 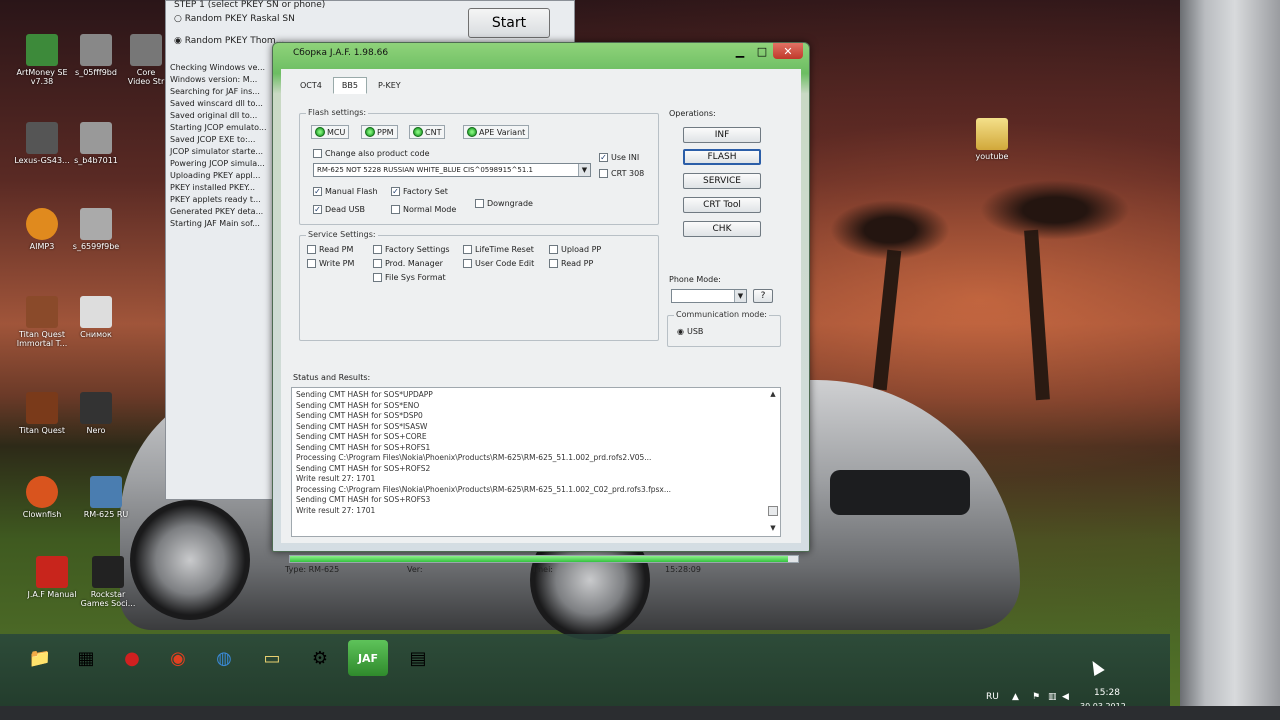 What do you see at coordinates (317, 191) in the screenshot?
I see `checkbox-checked-icon: ✓` at bounding box center [317, 191].